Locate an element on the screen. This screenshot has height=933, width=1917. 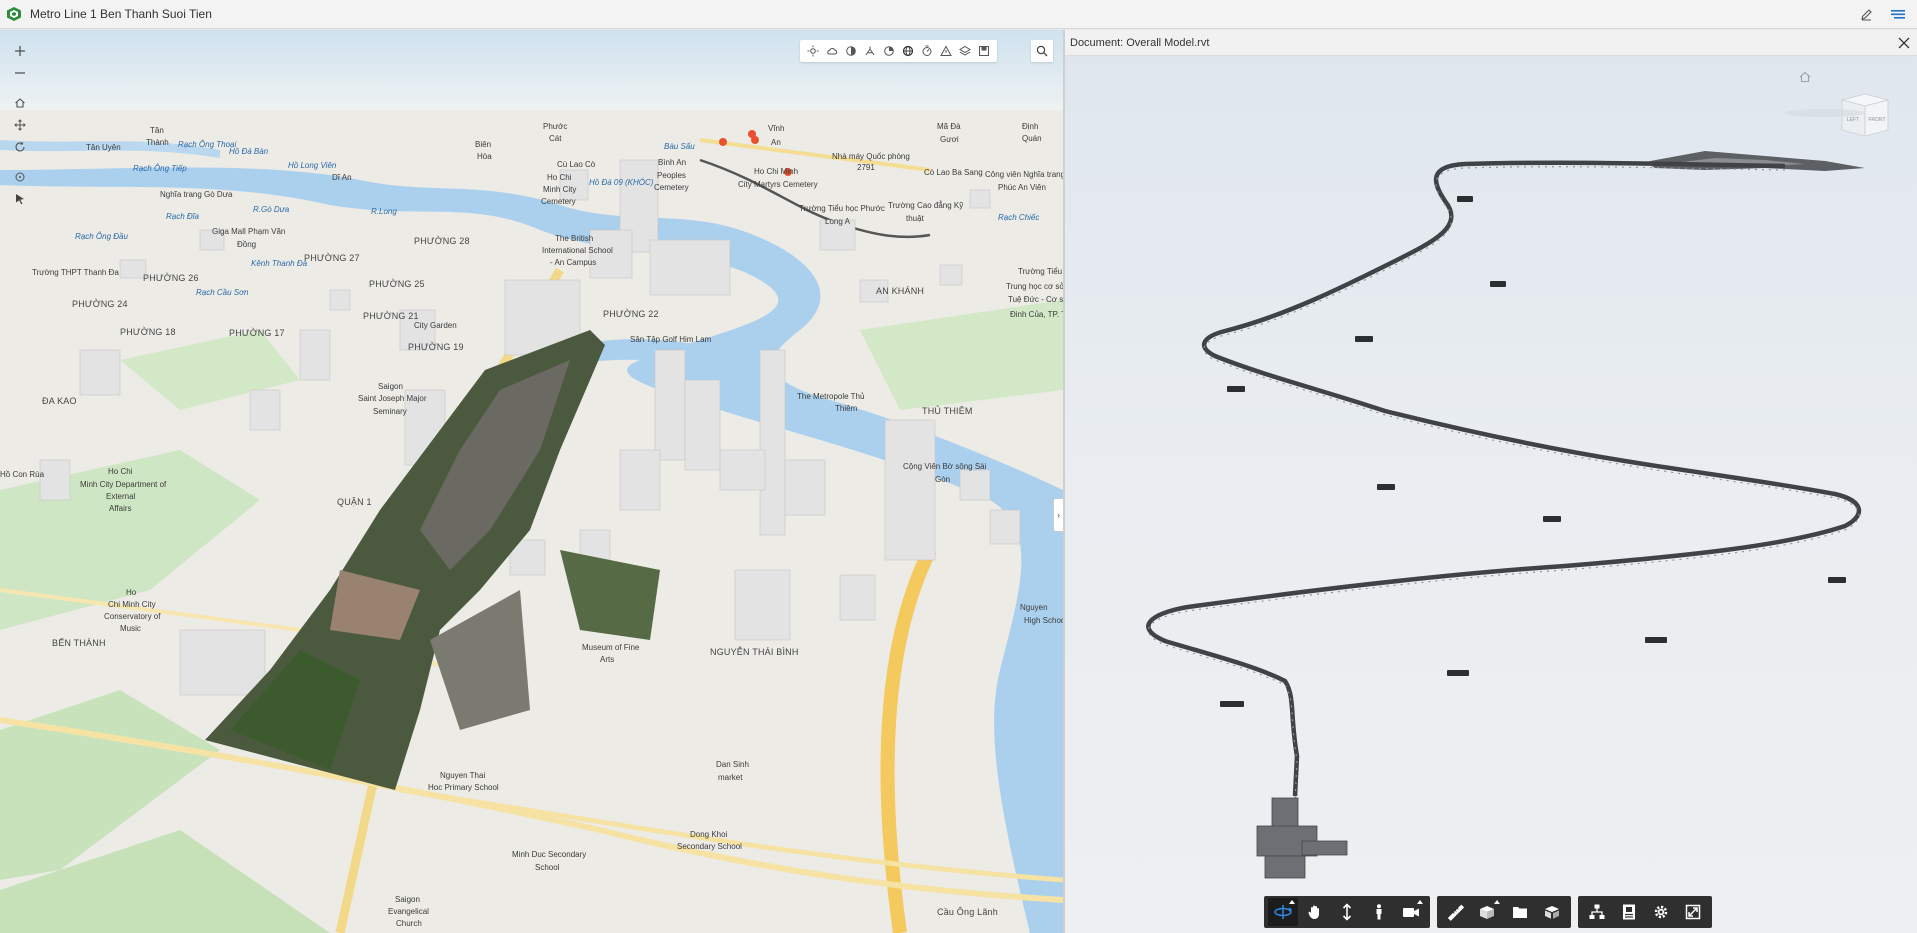
slice-icon is located at coordinates (889, 51).